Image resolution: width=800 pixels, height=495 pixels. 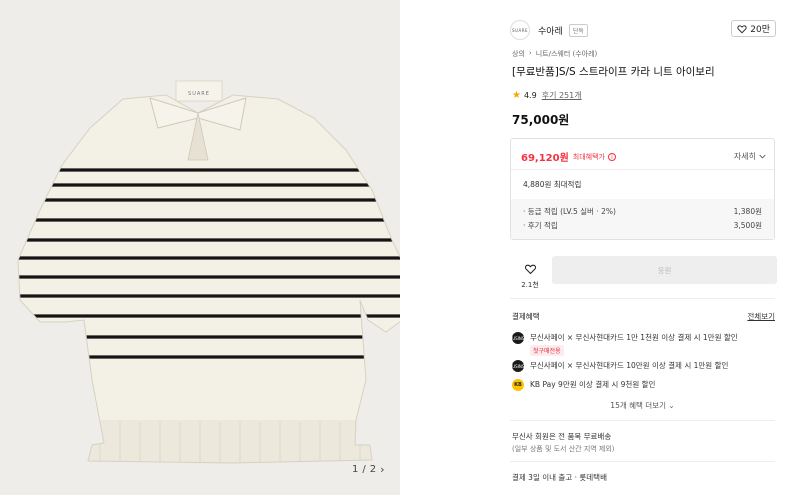 I want to click on max-benefit-label: 최대혜택가, so click(x=588, y=156).